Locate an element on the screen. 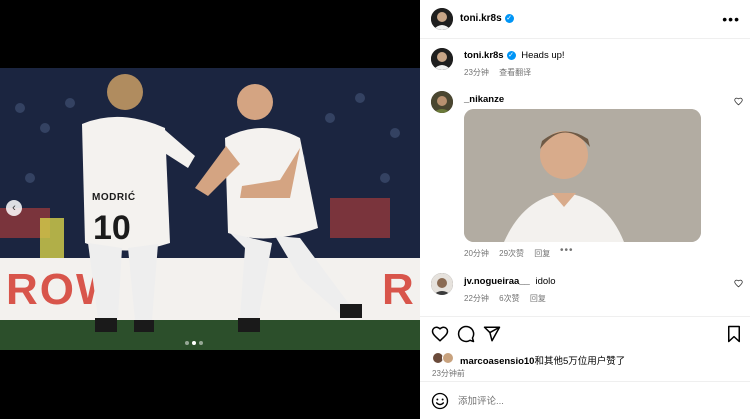 The image size is (750, 419). post-time: 23分钟前 is located at coordinates (448, 373).